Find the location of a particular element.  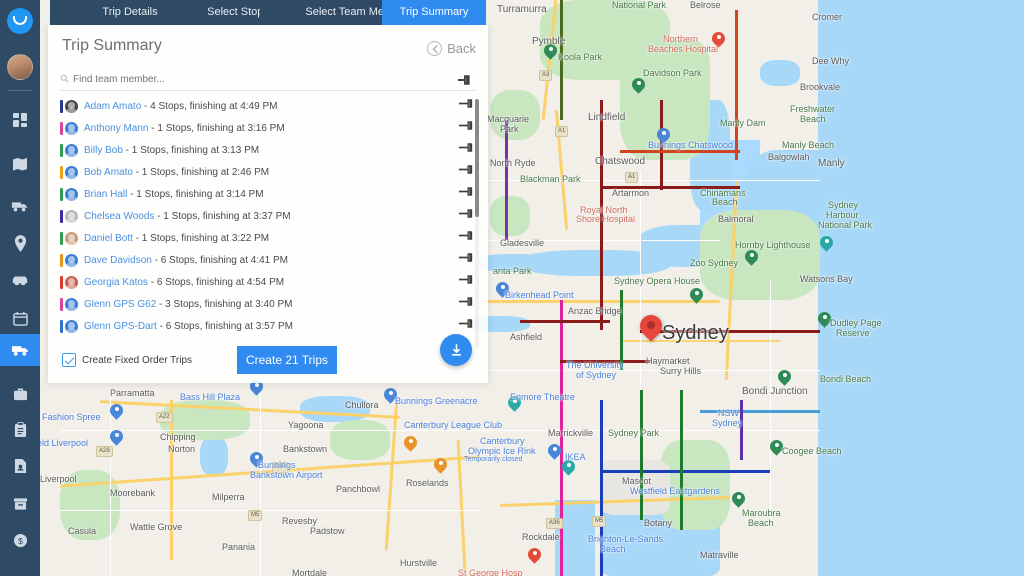

tab-label: Trip Details is located at coordinates (130, 12).